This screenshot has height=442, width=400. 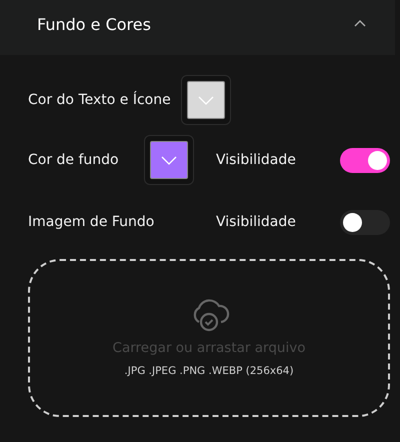 I want to click on section-title: Fundo e Cores, so click(x=94, y=25).